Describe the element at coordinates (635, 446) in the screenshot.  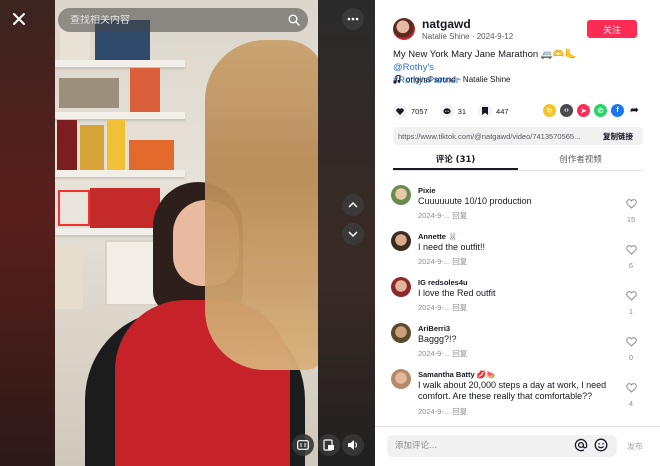
I see `post-button: 发布` at that location.